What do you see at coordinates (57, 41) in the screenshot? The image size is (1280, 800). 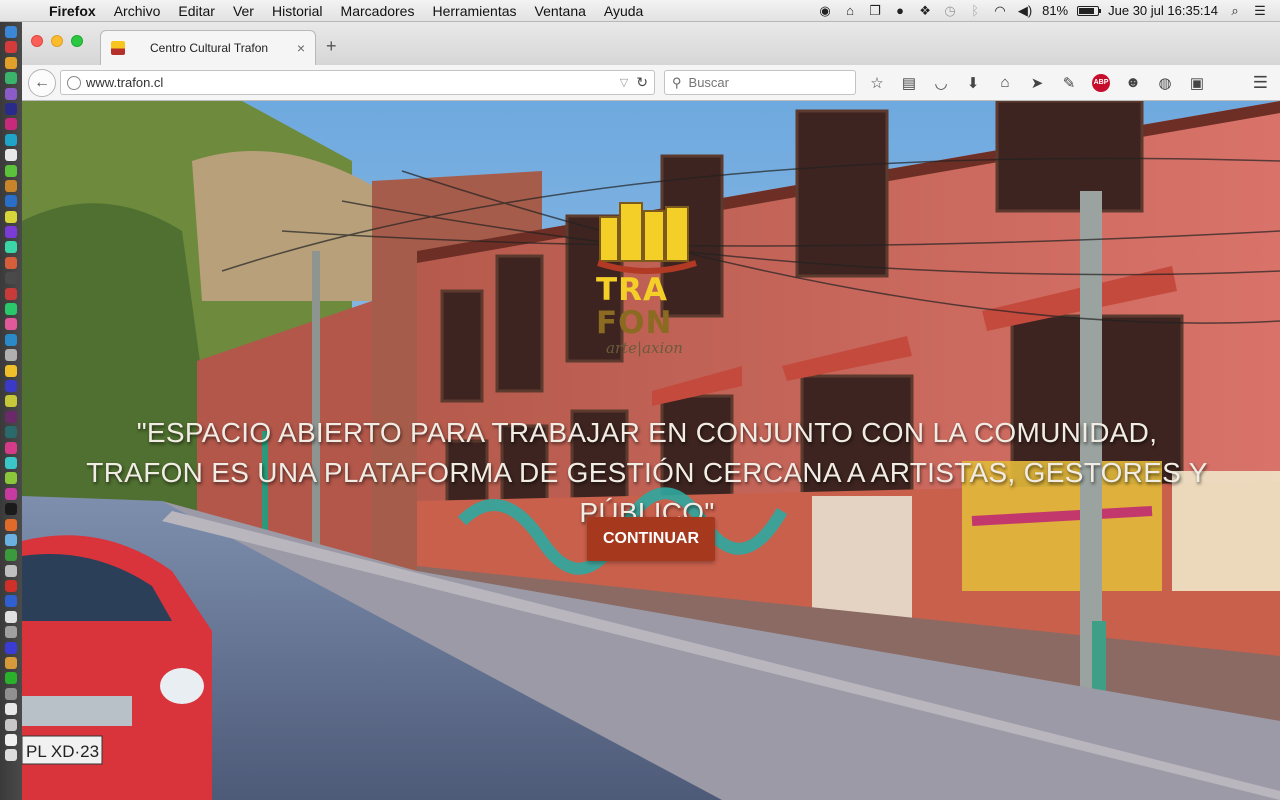 I see `minimize-window-button` at bounding box center [57, 41].